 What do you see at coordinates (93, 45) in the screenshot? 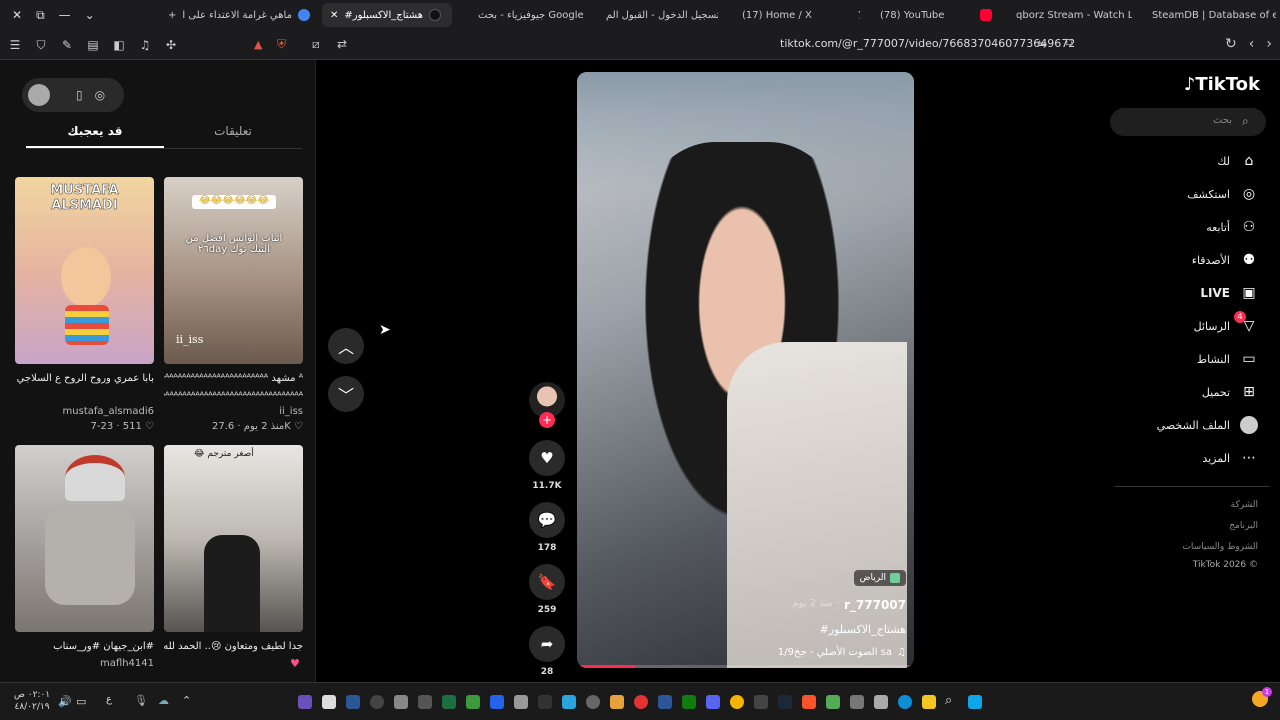
I see `wallet-icon: ▤` at bounding box center [93, 45].